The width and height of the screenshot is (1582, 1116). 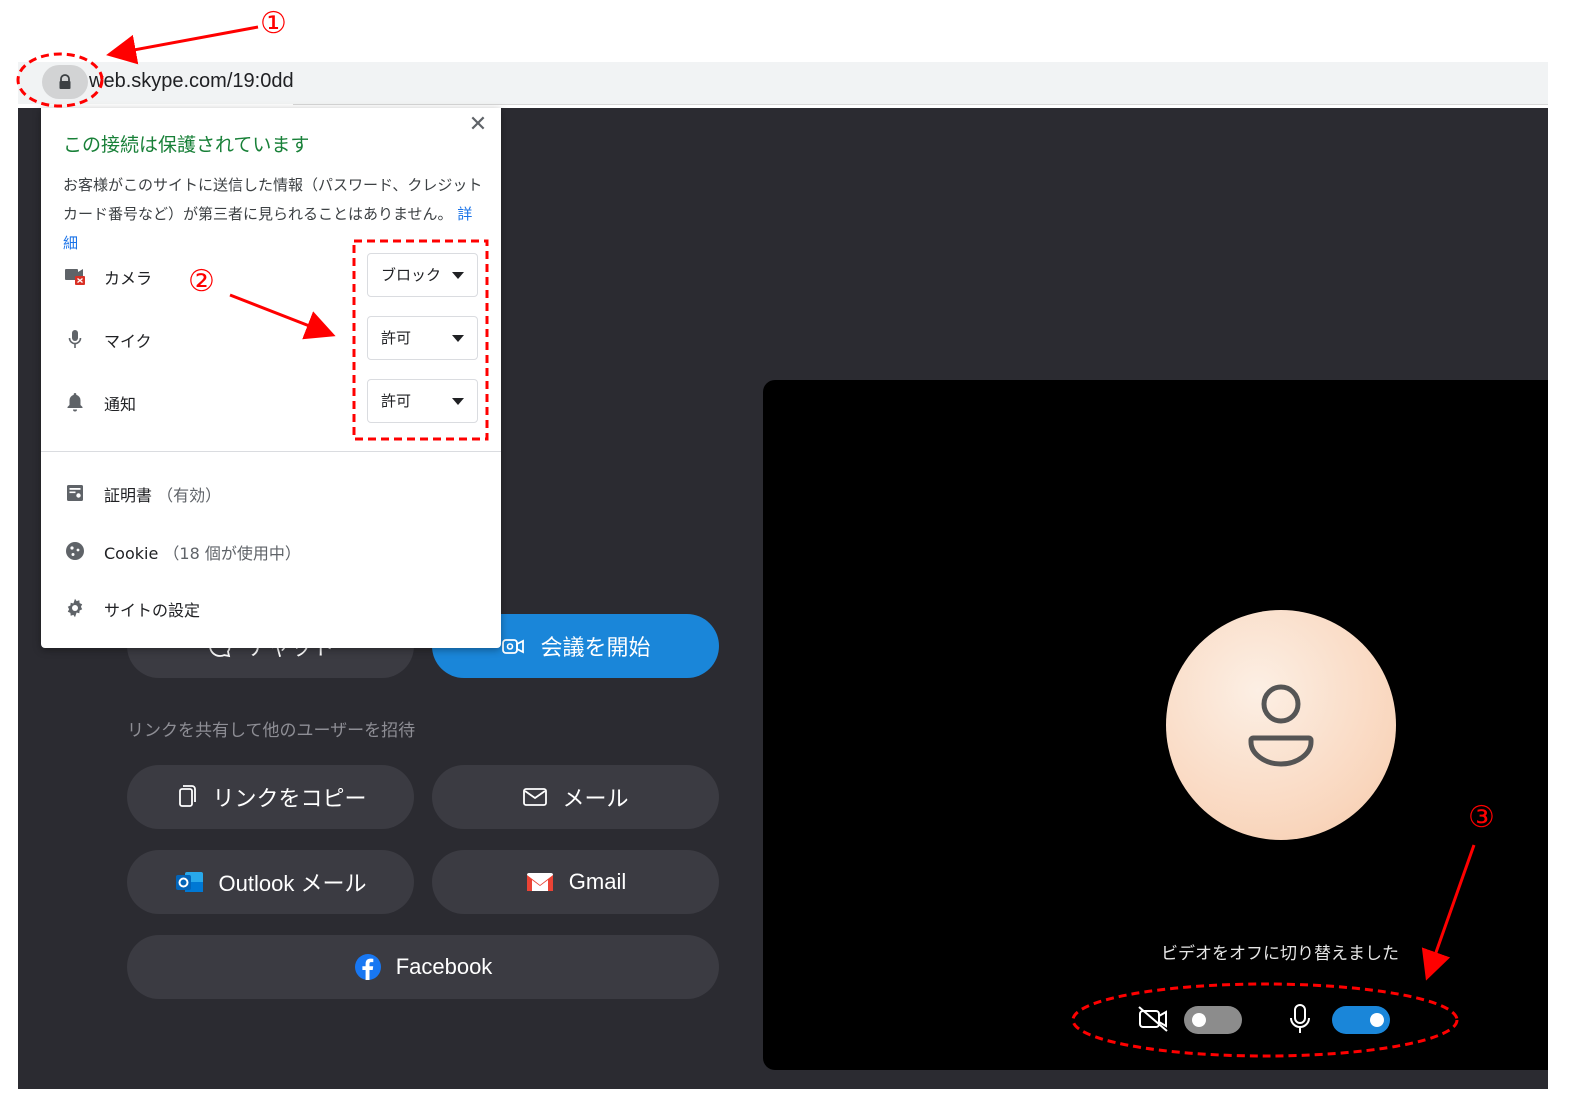 What do you see at coordinates (535, 797) in the screenshot?
I see `mail-icon` at bounding box center [535, 797].